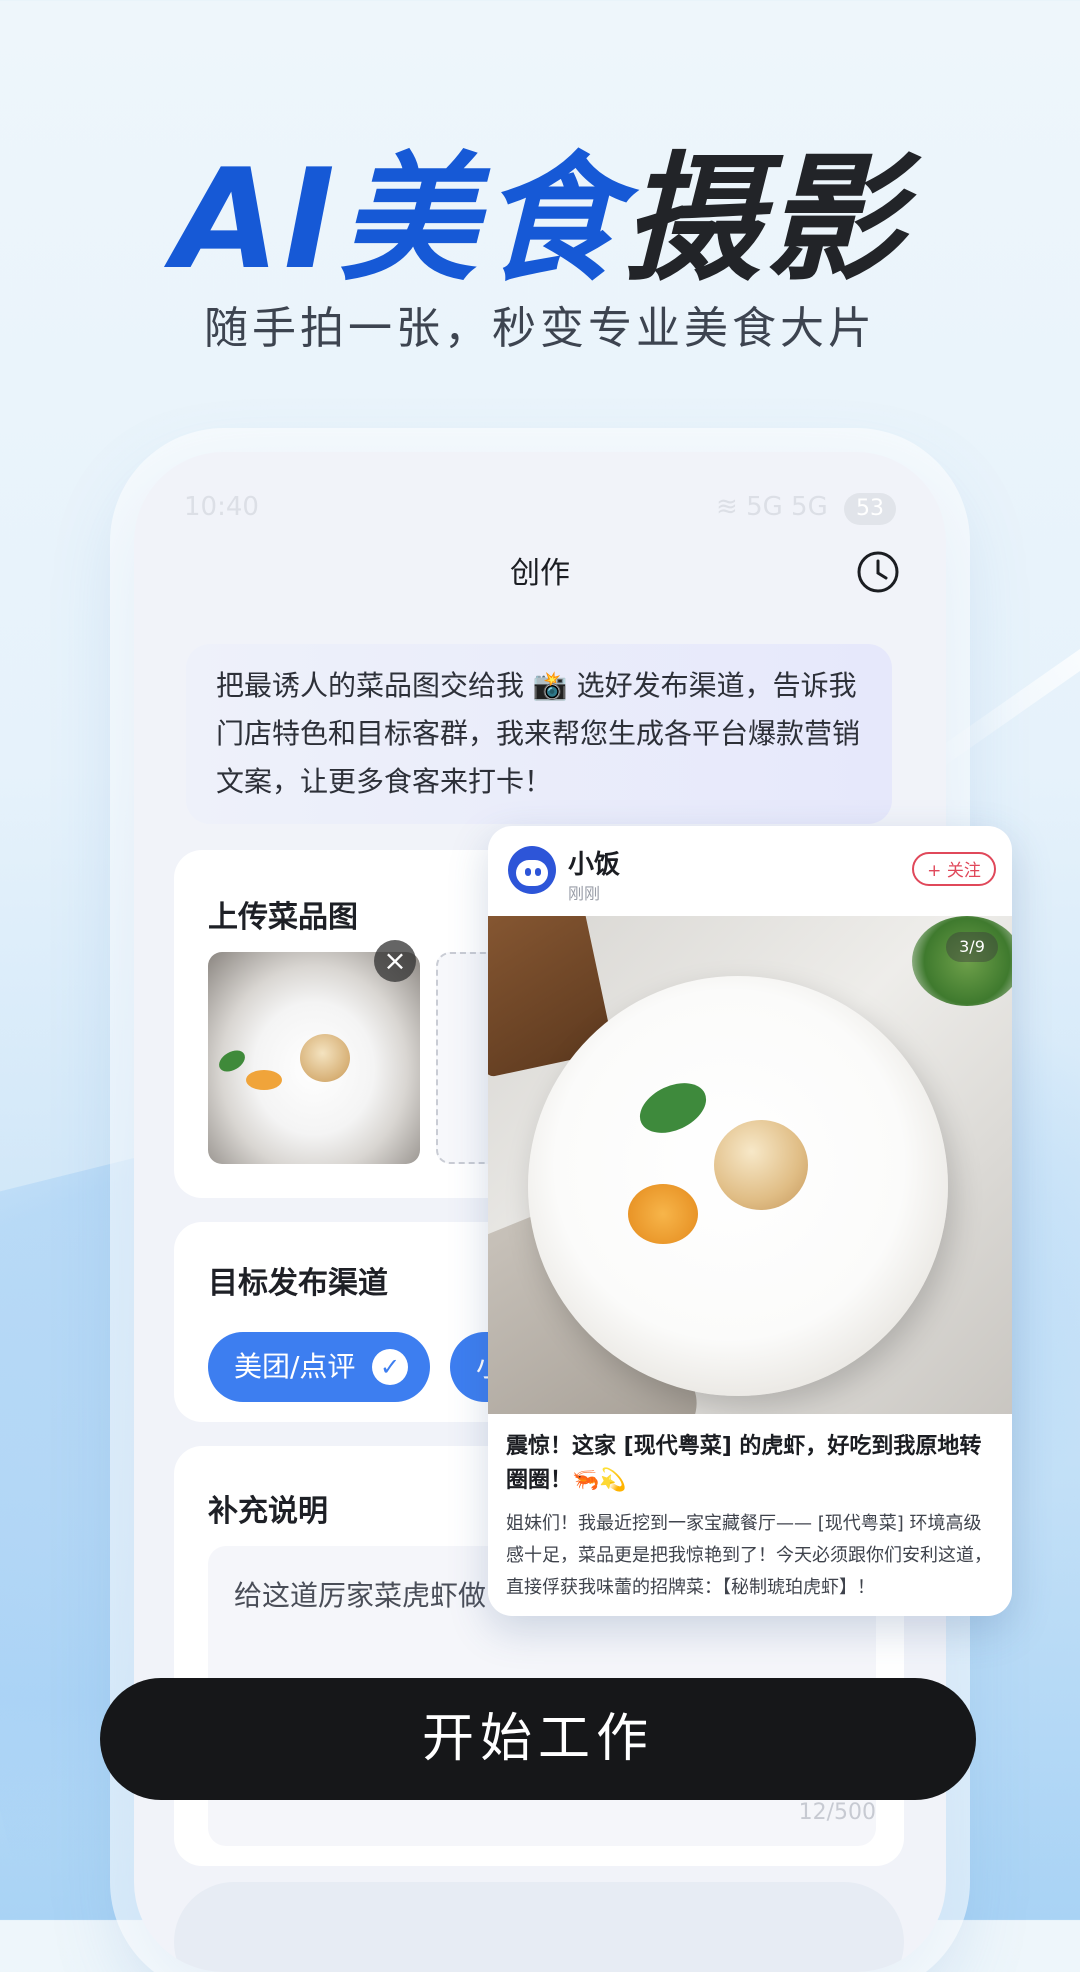 This screenshot has width=1080, height=1972. I want to click on post-username: 小饭, so click(594, 865).